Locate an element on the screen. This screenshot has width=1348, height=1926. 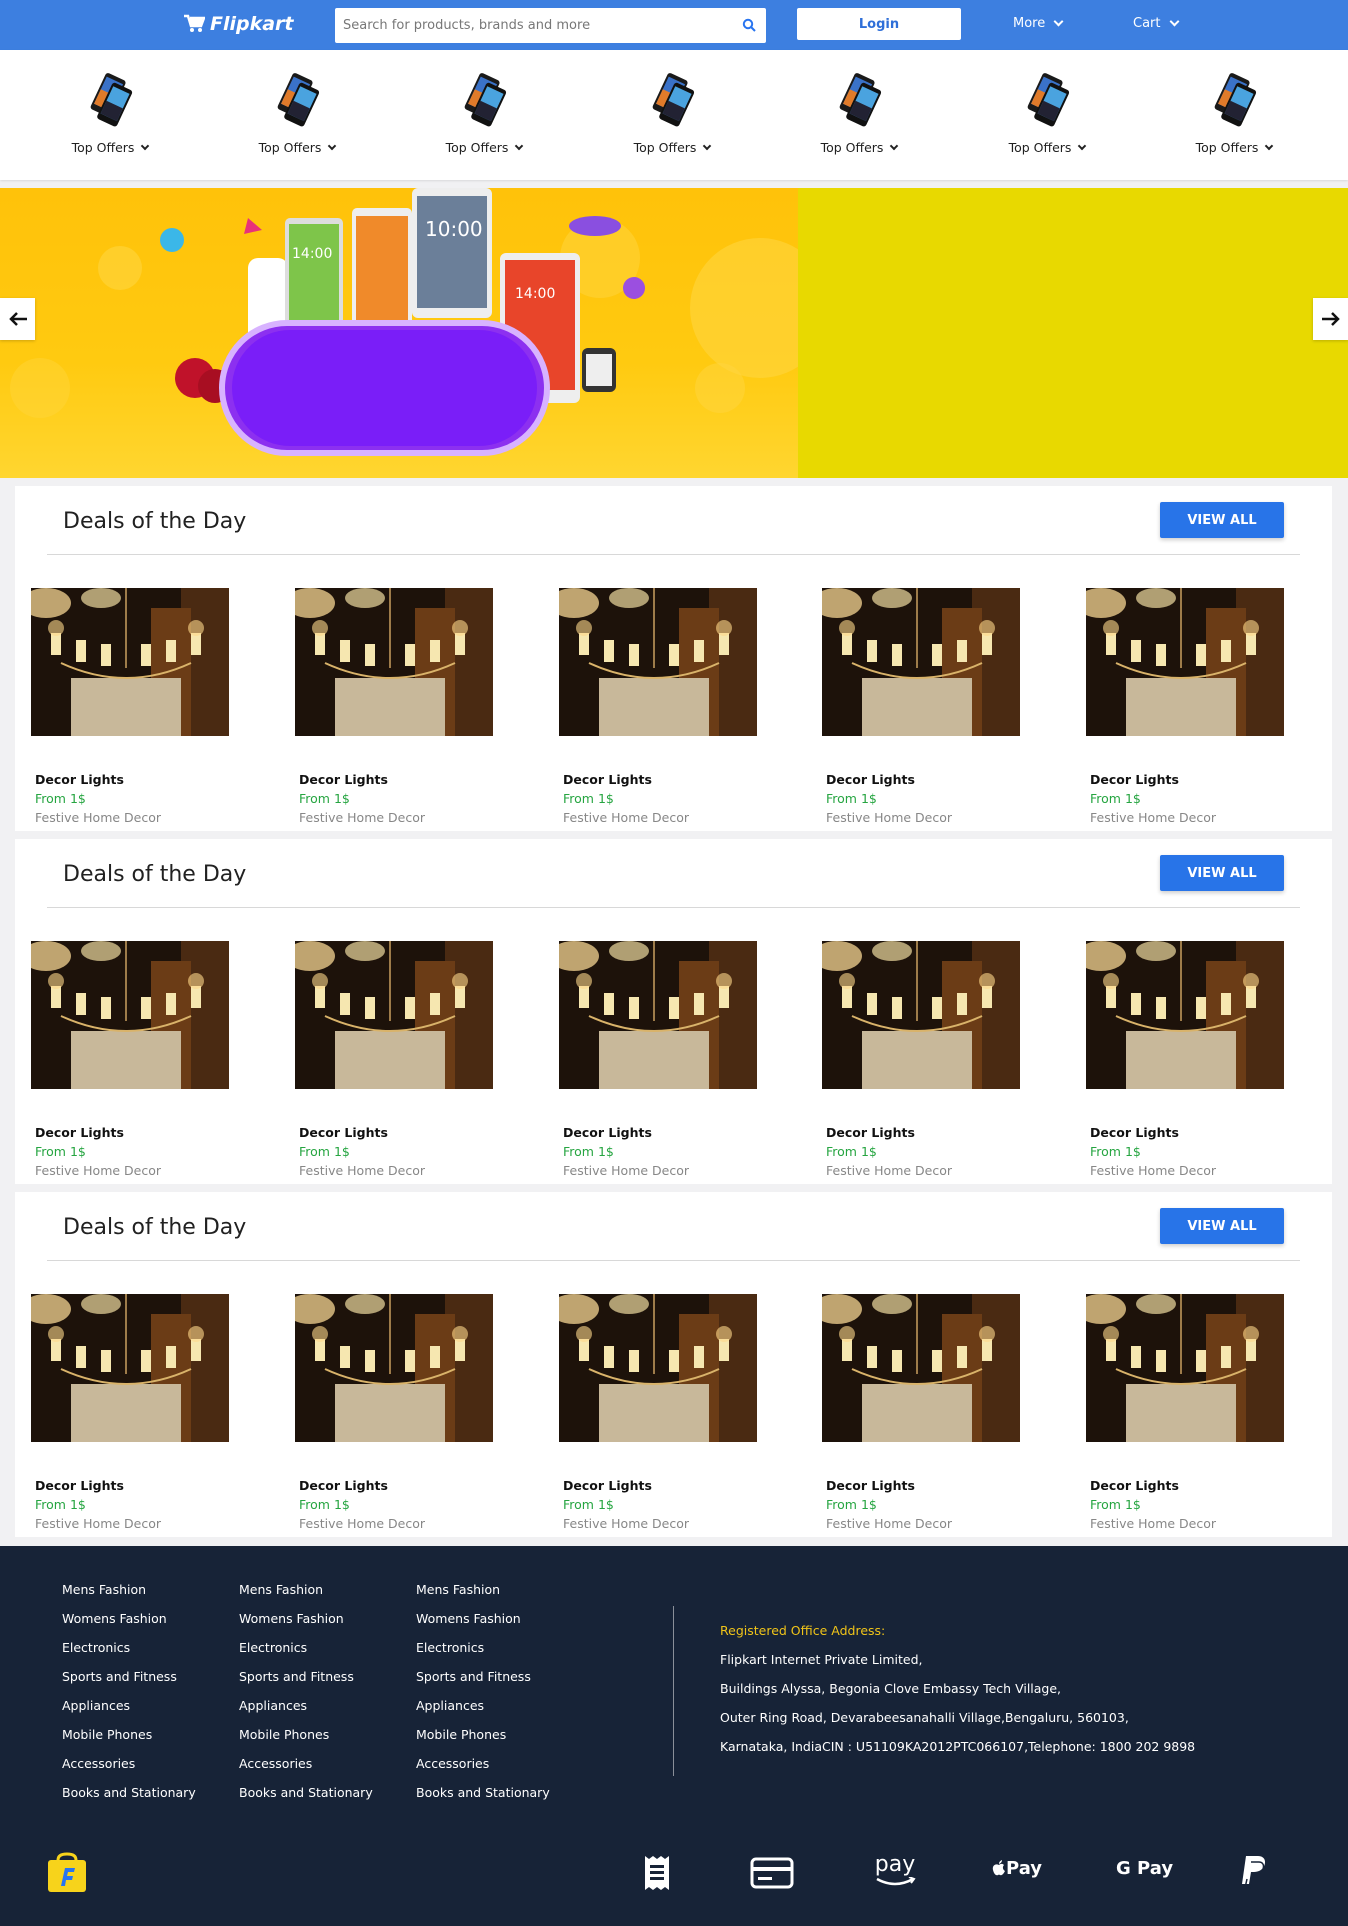
receipt-icon is located at coordinates (657, 1873).